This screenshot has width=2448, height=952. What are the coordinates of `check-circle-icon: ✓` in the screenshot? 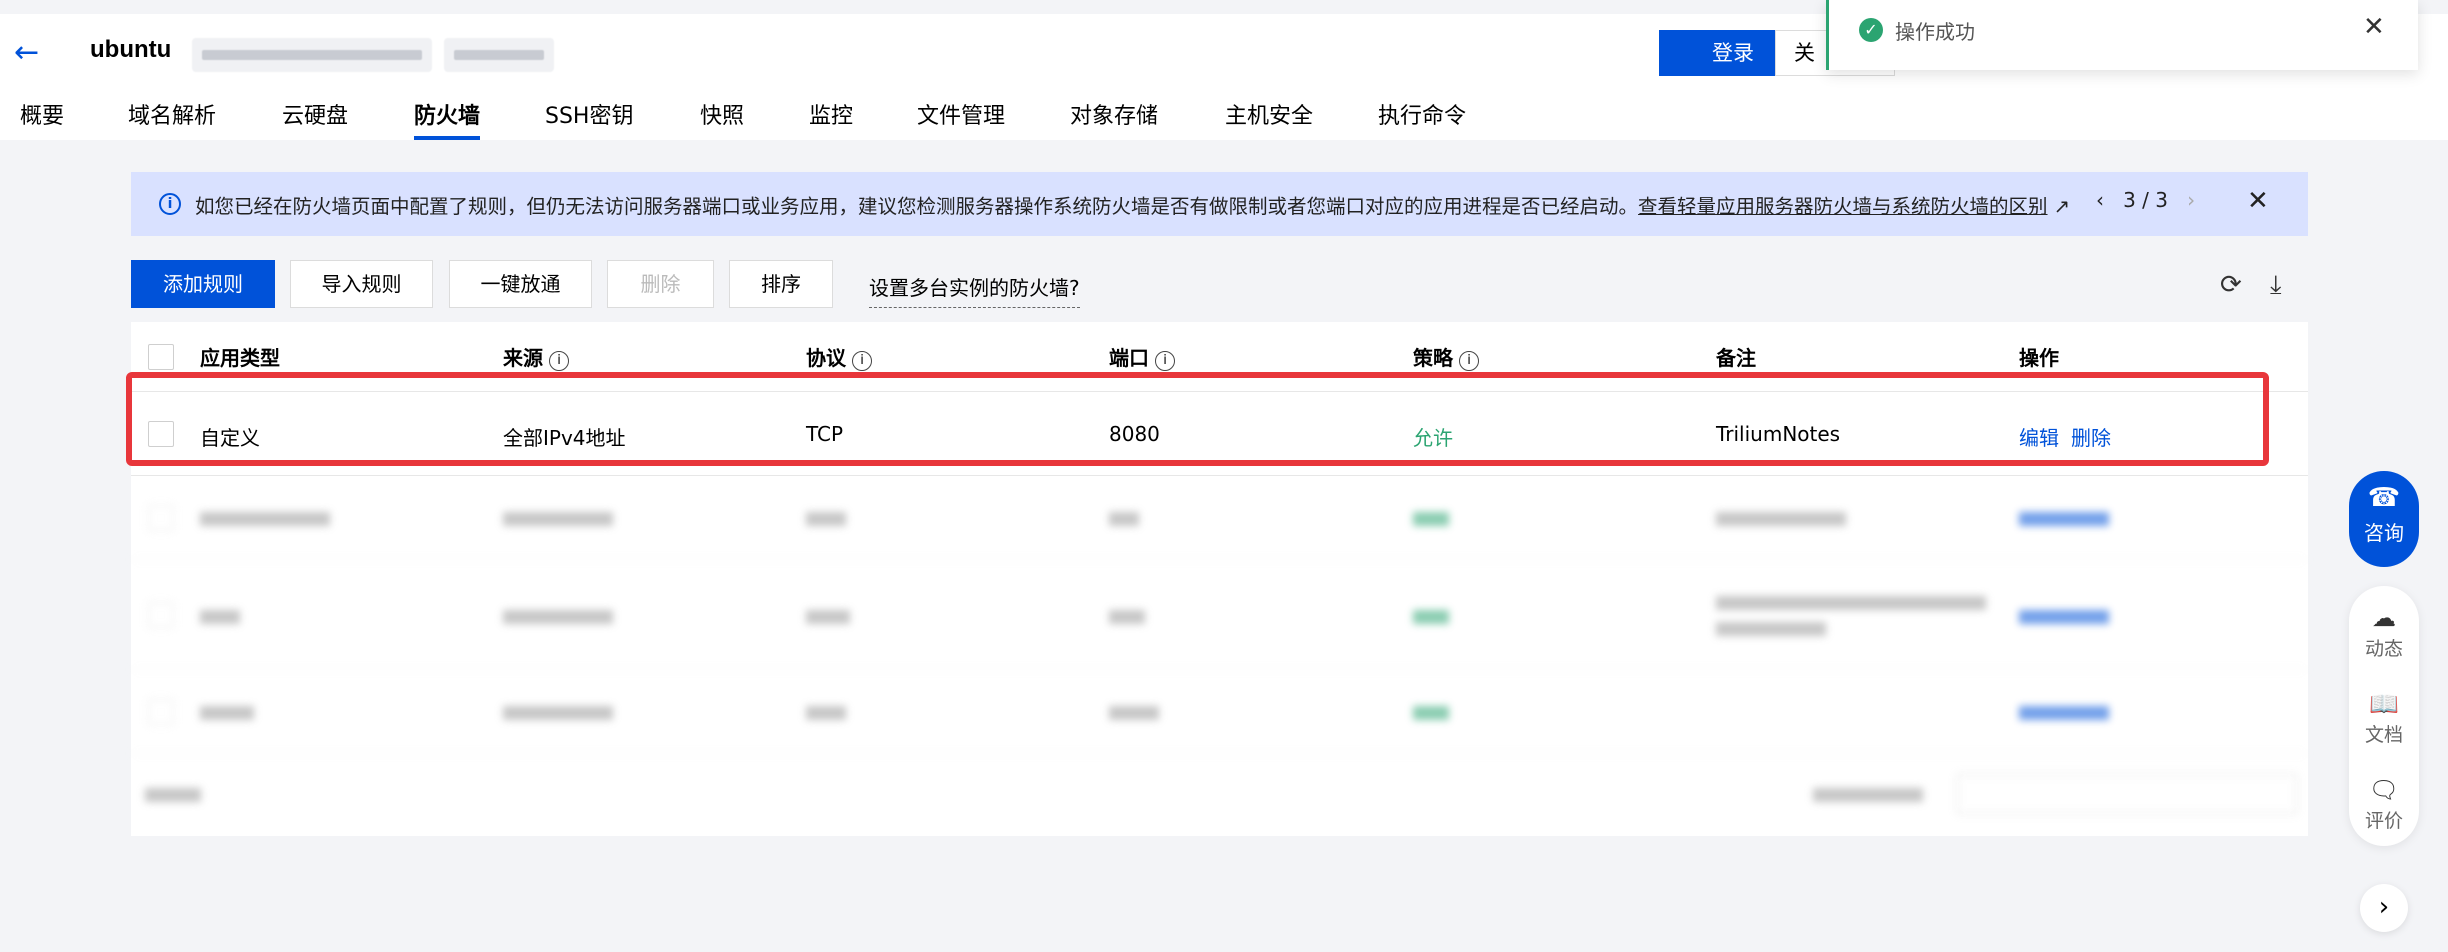 It's located at (1871, 30).